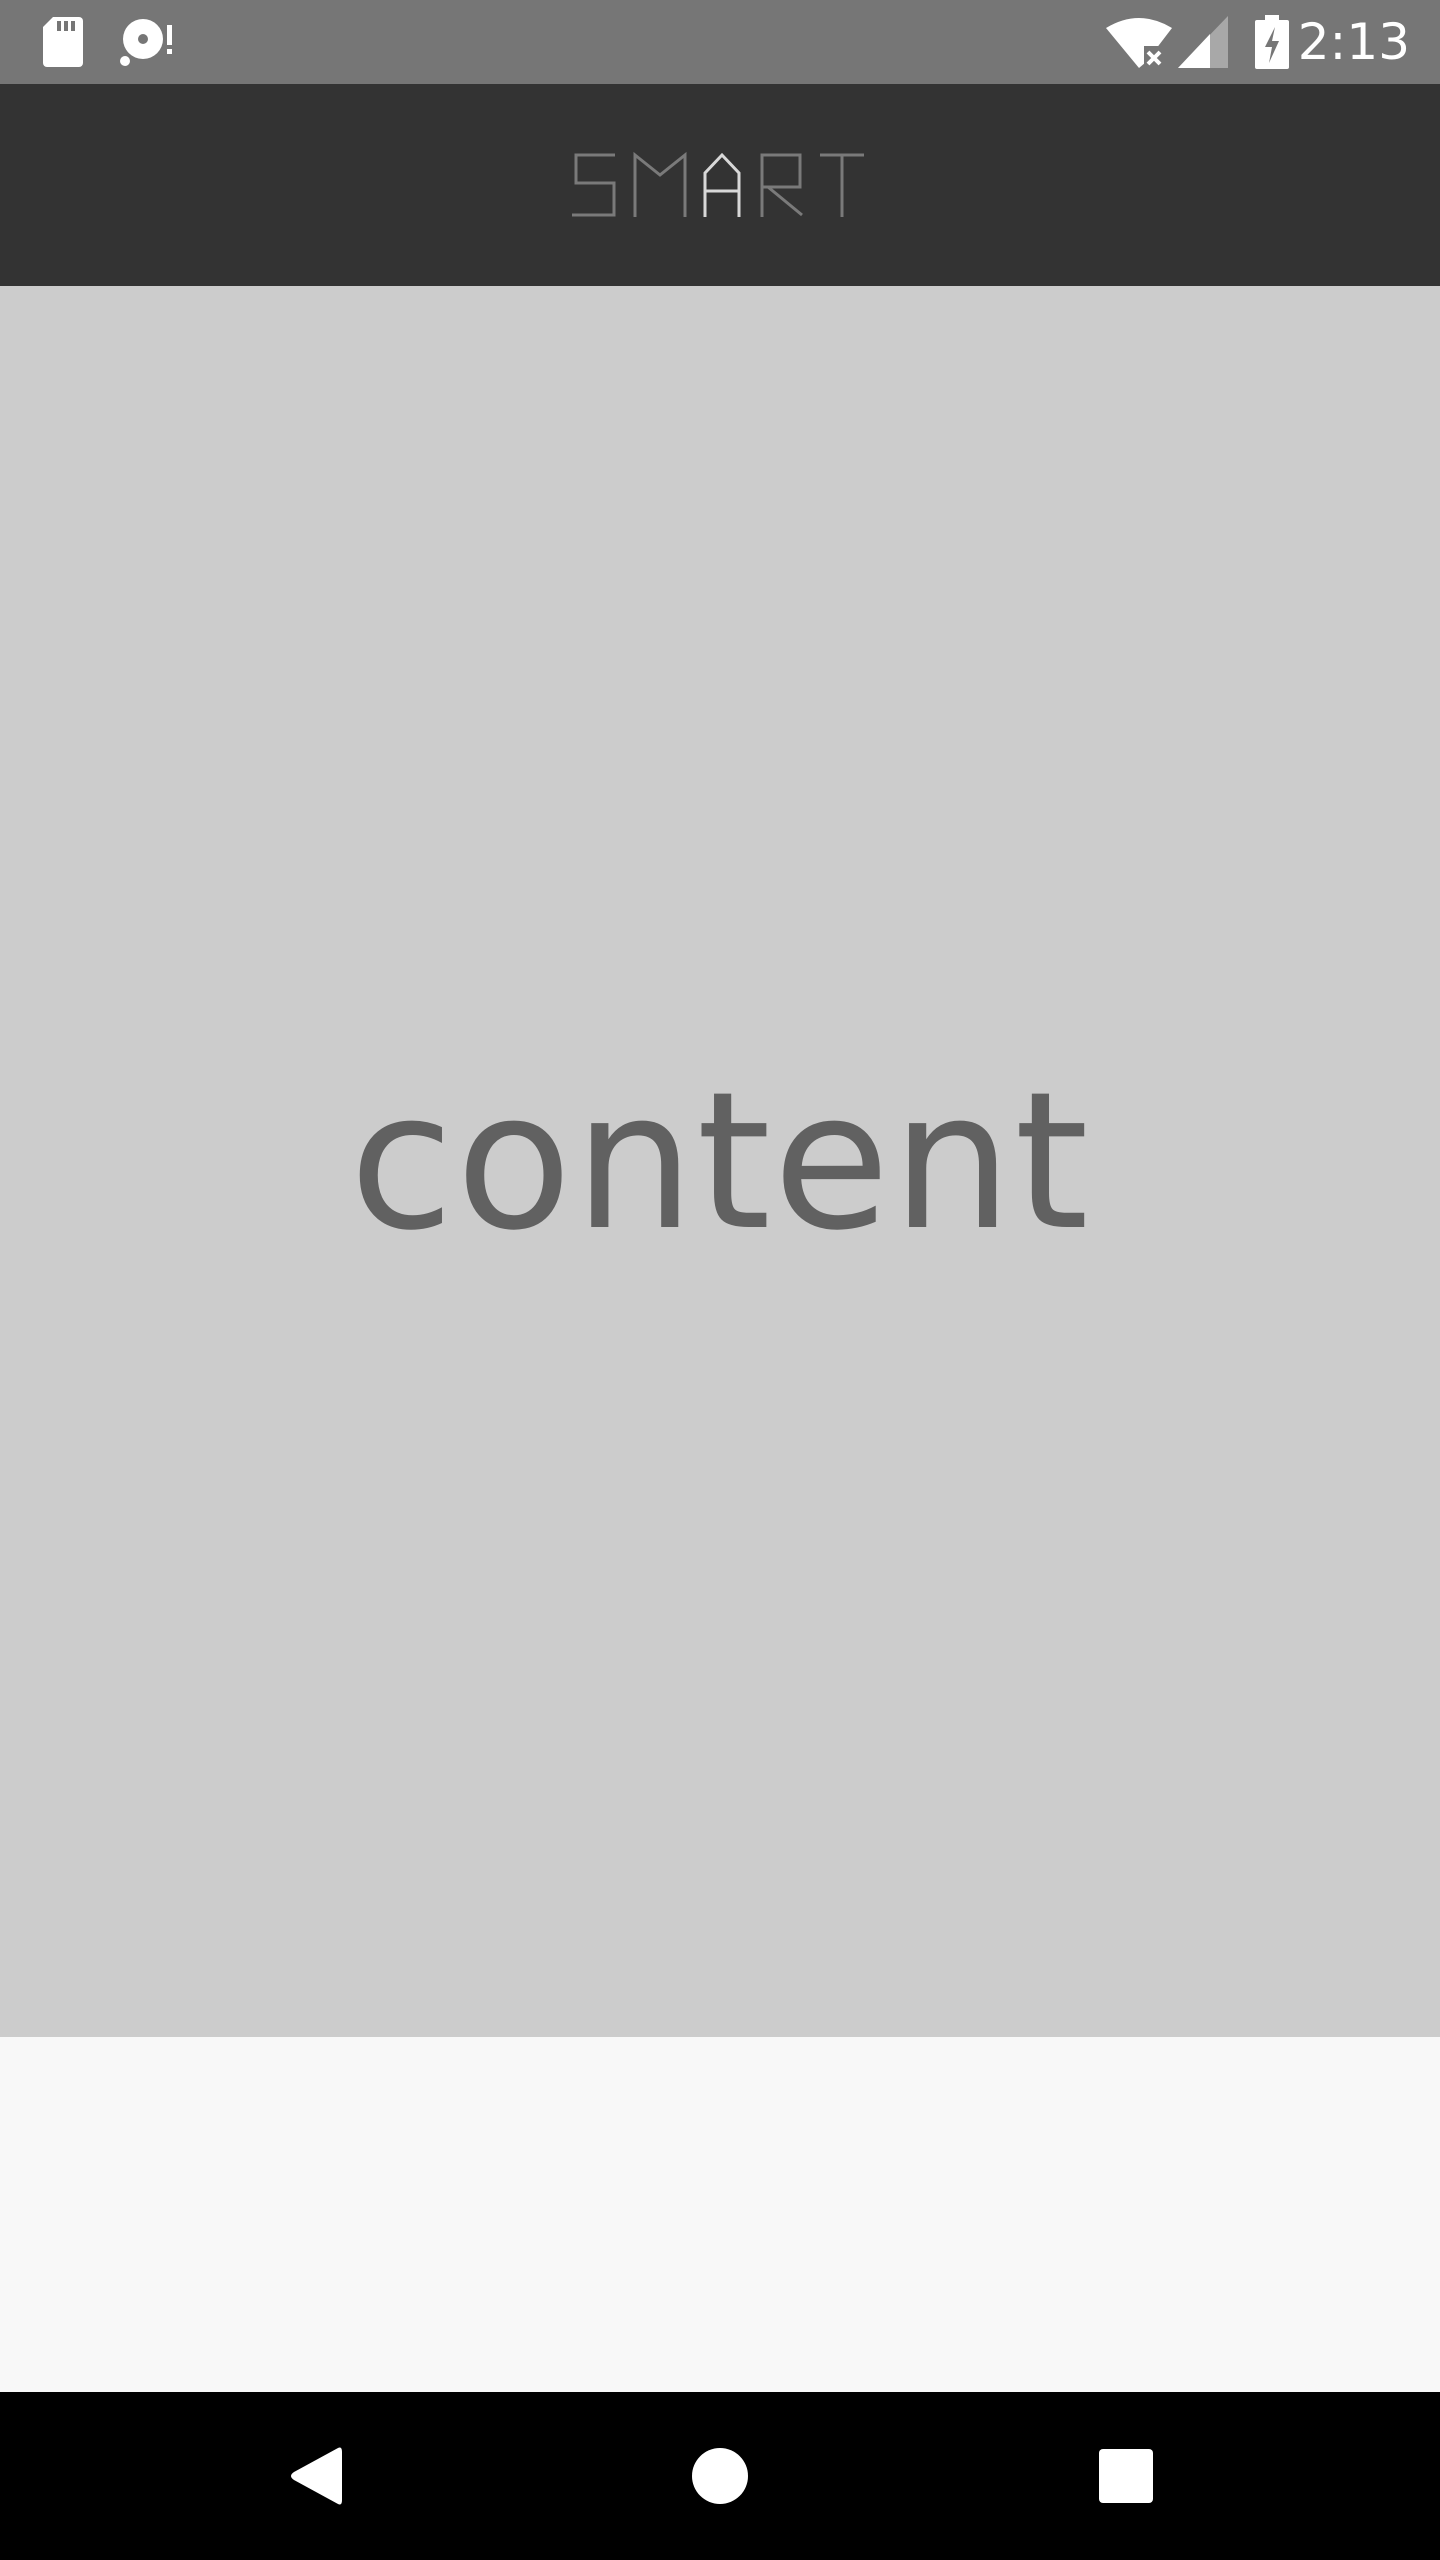 The image size is (1440, 2560). What do you see at coordinates (1272, 42) in the screenshot?
I see `battery-charging-icon` at bounding box center [1272, 42].